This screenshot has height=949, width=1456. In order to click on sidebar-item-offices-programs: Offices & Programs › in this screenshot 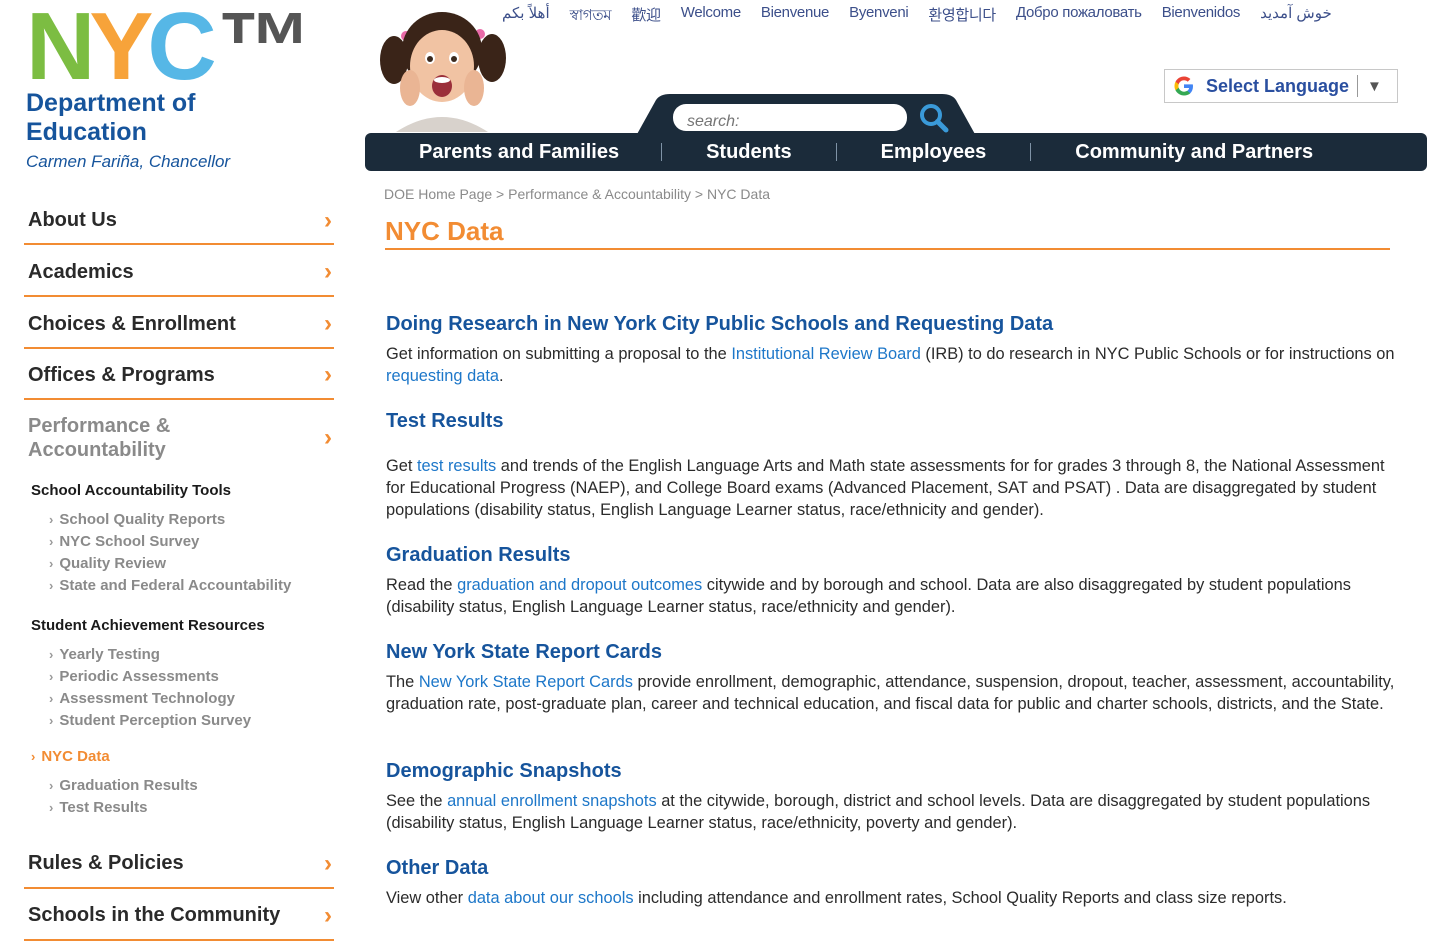, I will do `click(179, 376)`.